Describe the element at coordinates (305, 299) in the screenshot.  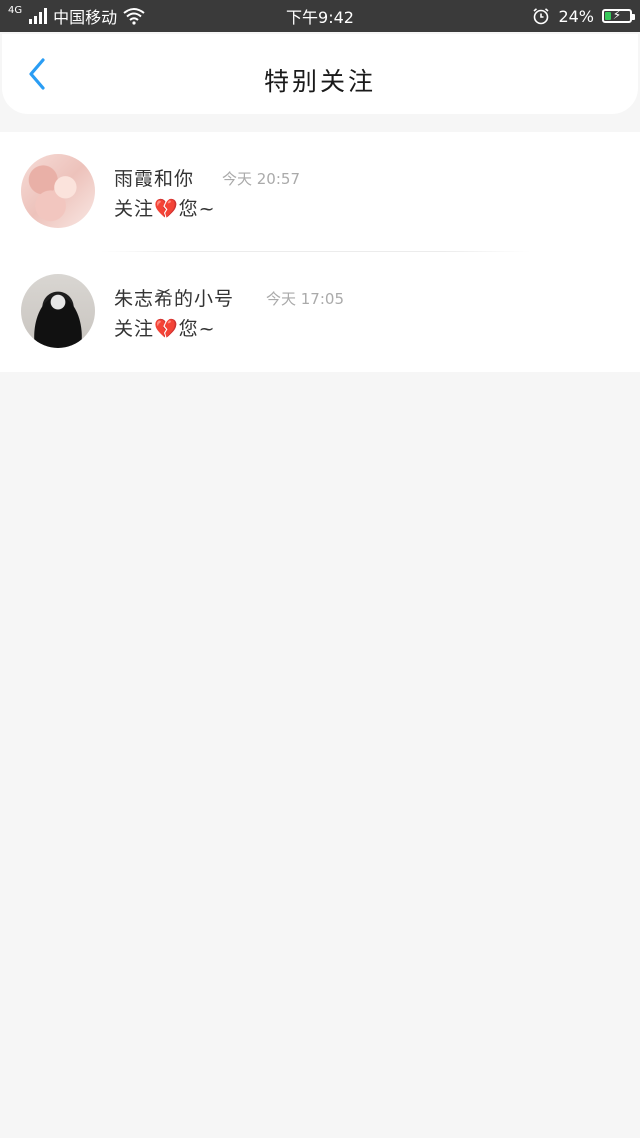
I see `timestamp: 今天 17:05` at that location.